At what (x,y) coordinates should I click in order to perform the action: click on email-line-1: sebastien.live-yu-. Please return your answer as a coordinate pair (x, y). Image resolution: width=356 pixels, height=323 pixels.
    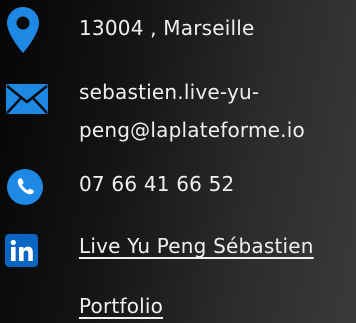
    Looking at the image, I should click on (169, 92).